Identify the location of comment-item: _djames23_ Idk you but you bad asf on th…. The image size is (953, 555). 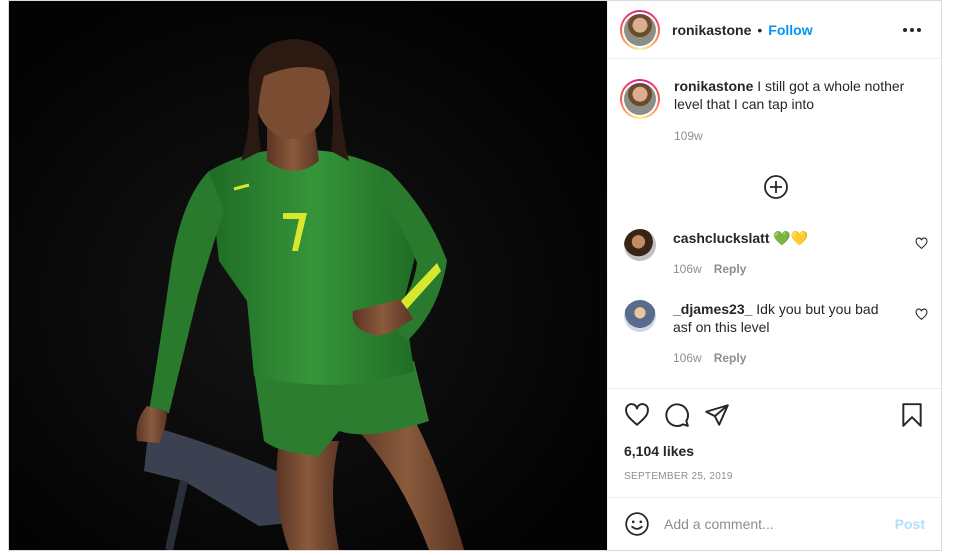
(776, 333).